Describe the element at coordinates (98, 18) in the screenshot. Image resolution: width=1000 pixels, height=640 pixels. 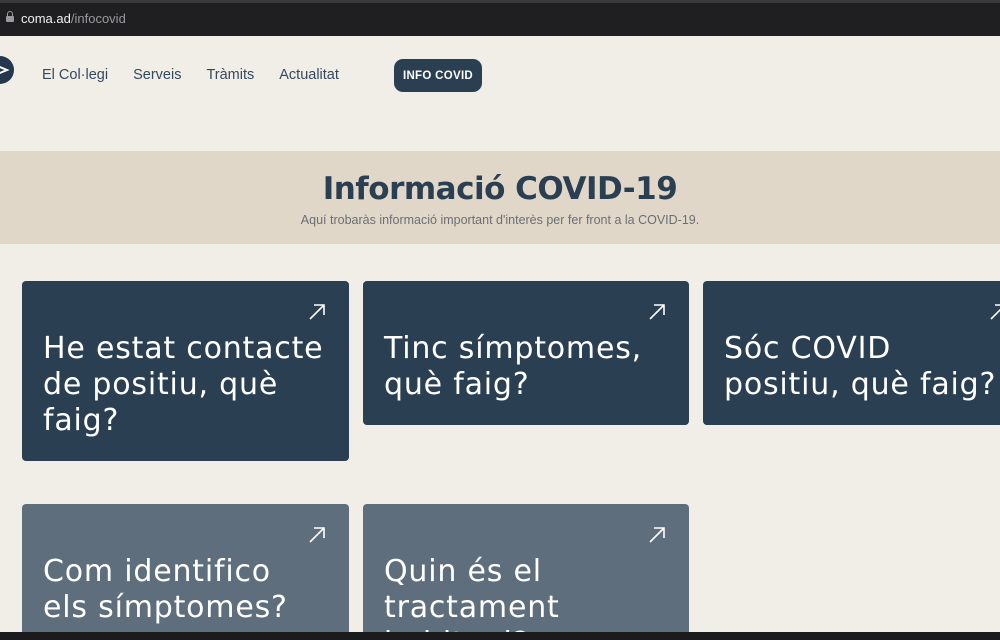
I see `url-path: /infocovid` at that location.